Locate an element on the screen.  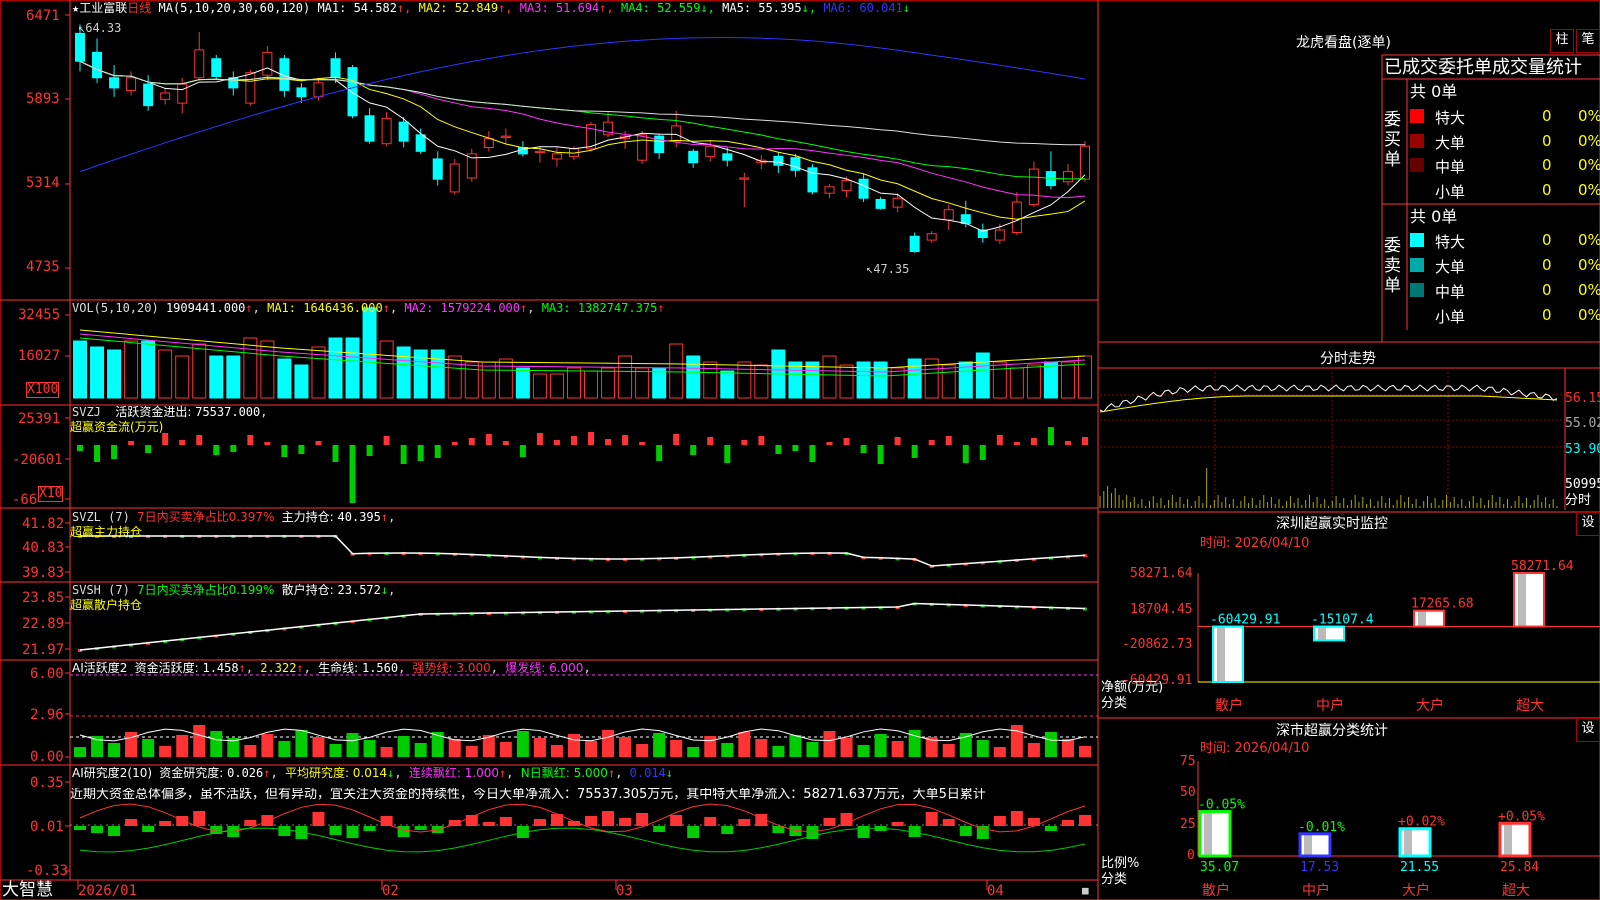
lock-icon: ■ is located at coordinates (1085, 891).